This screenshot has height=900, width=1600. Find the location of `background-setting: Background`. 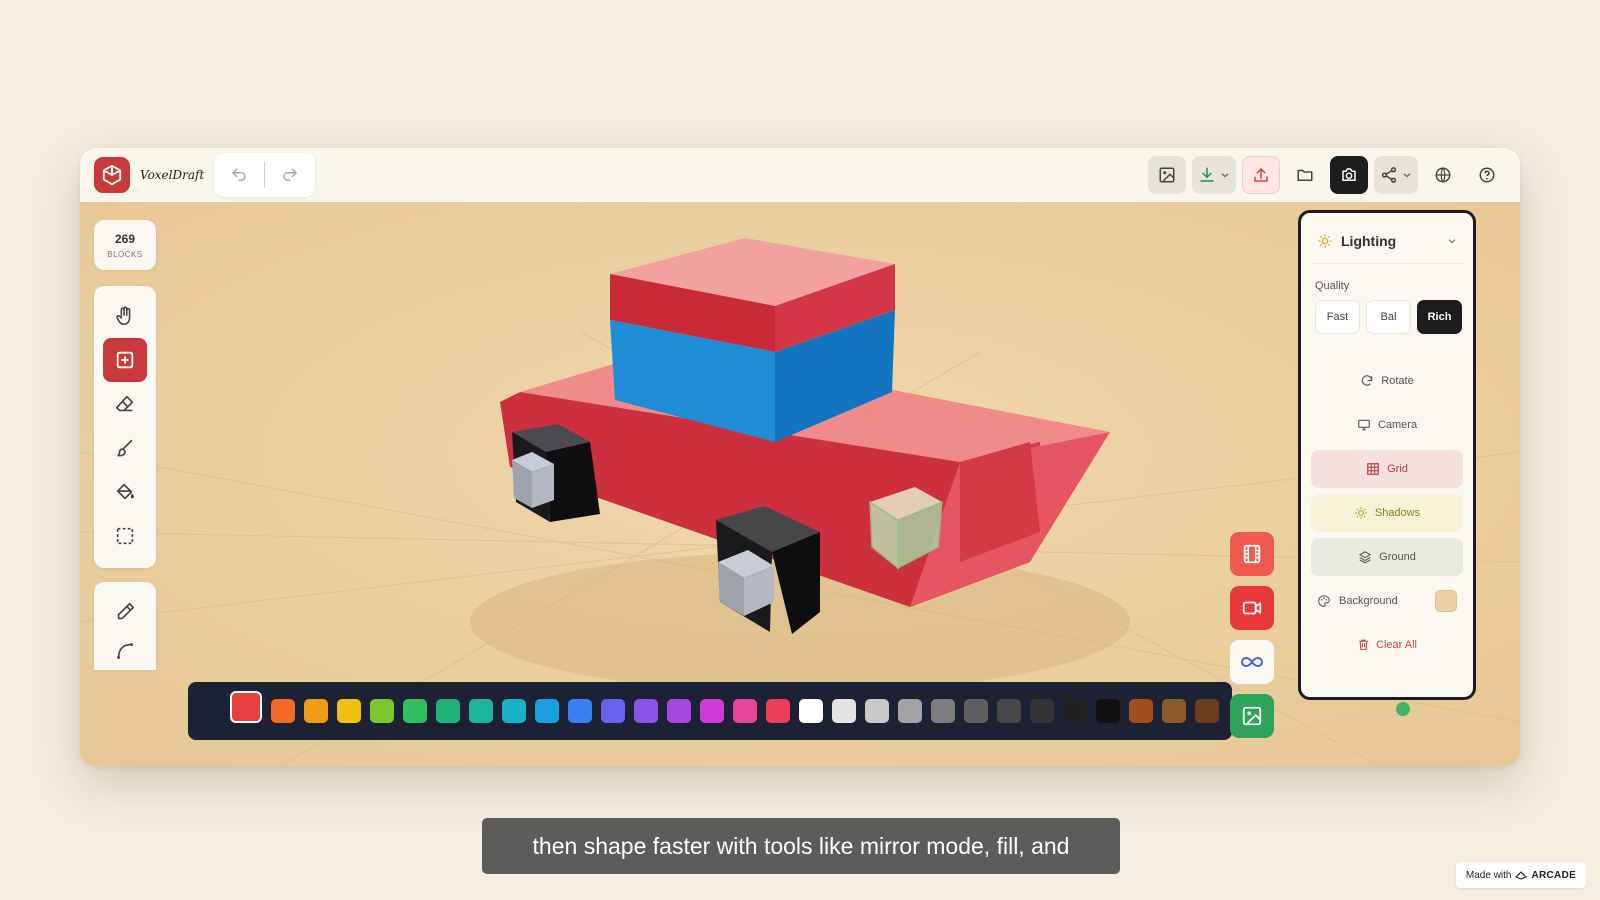

background-setting: Background is located at coordinates (1387, 601).